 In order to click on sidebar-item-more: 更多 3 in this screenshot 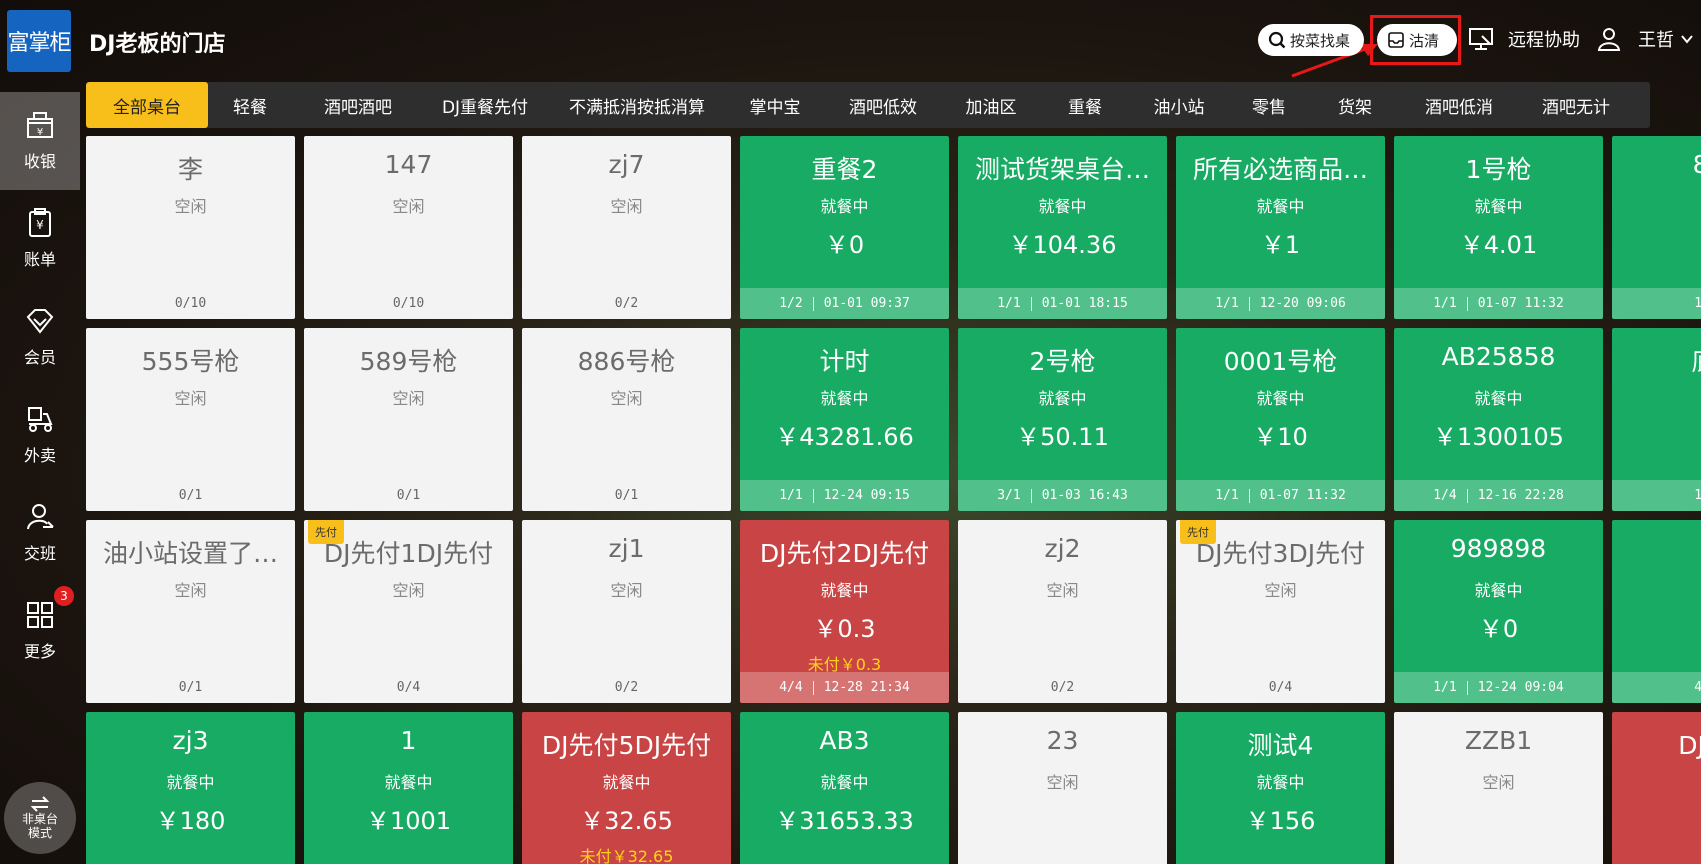, I will do `click(40, 631)`.